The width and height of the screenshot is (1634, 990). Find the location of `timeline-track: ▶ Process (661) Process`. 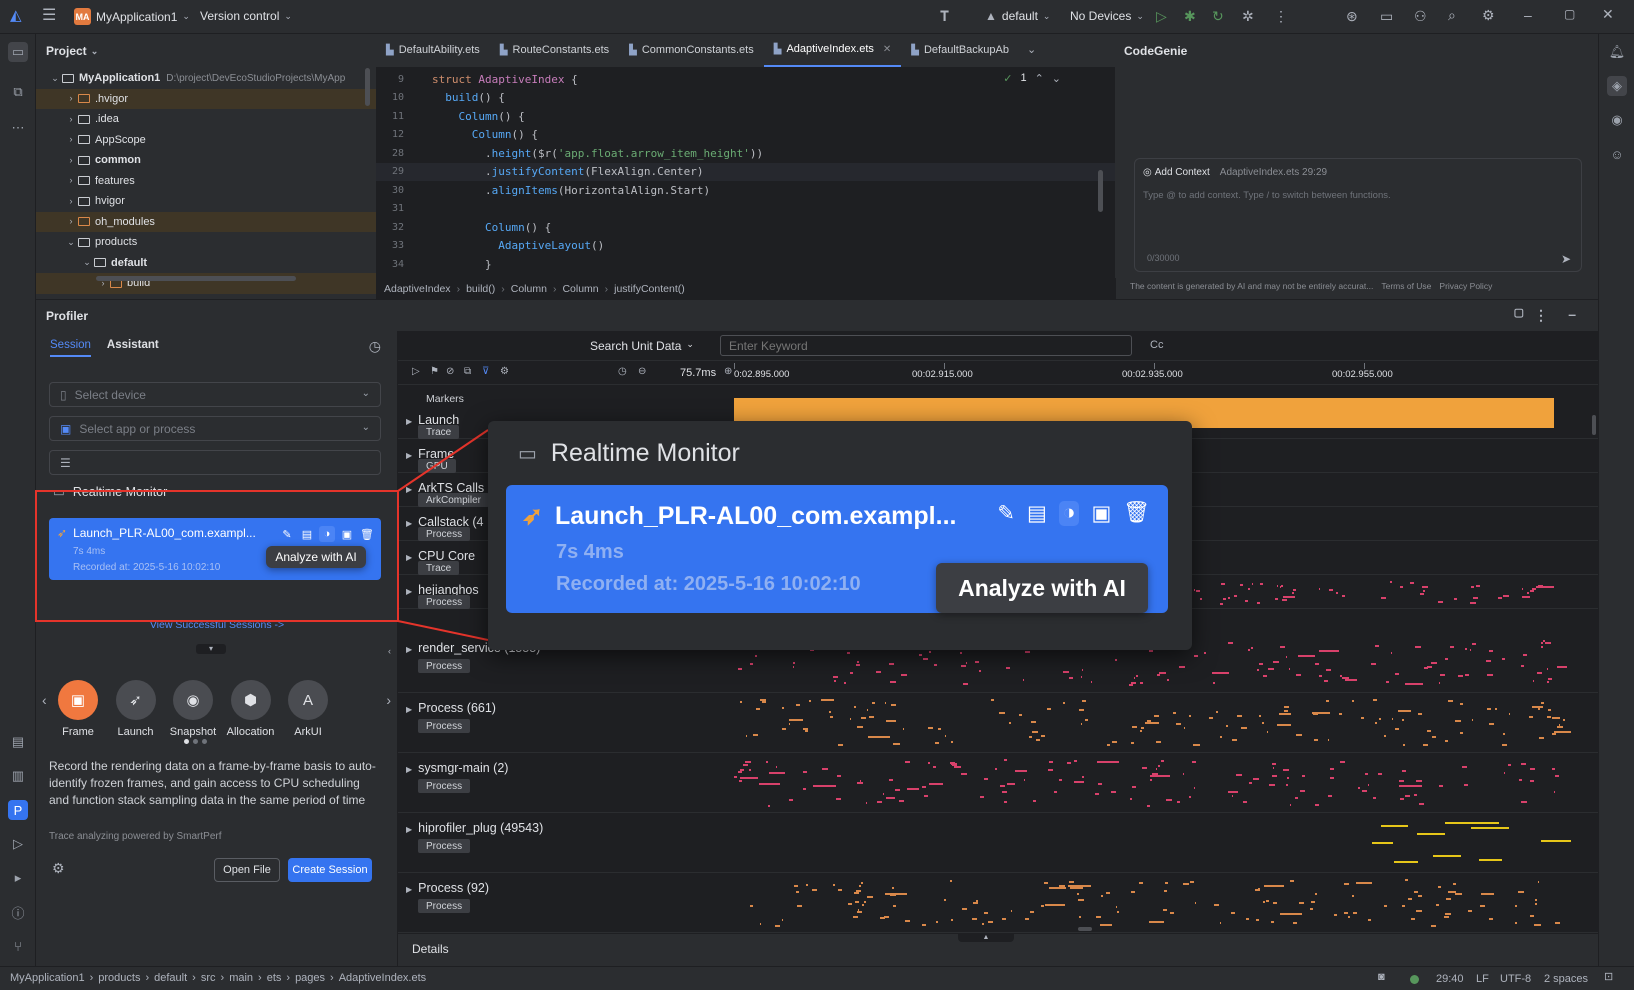

timeline-track: ▶ Process (661) Process is located at coordinates (998, 723).